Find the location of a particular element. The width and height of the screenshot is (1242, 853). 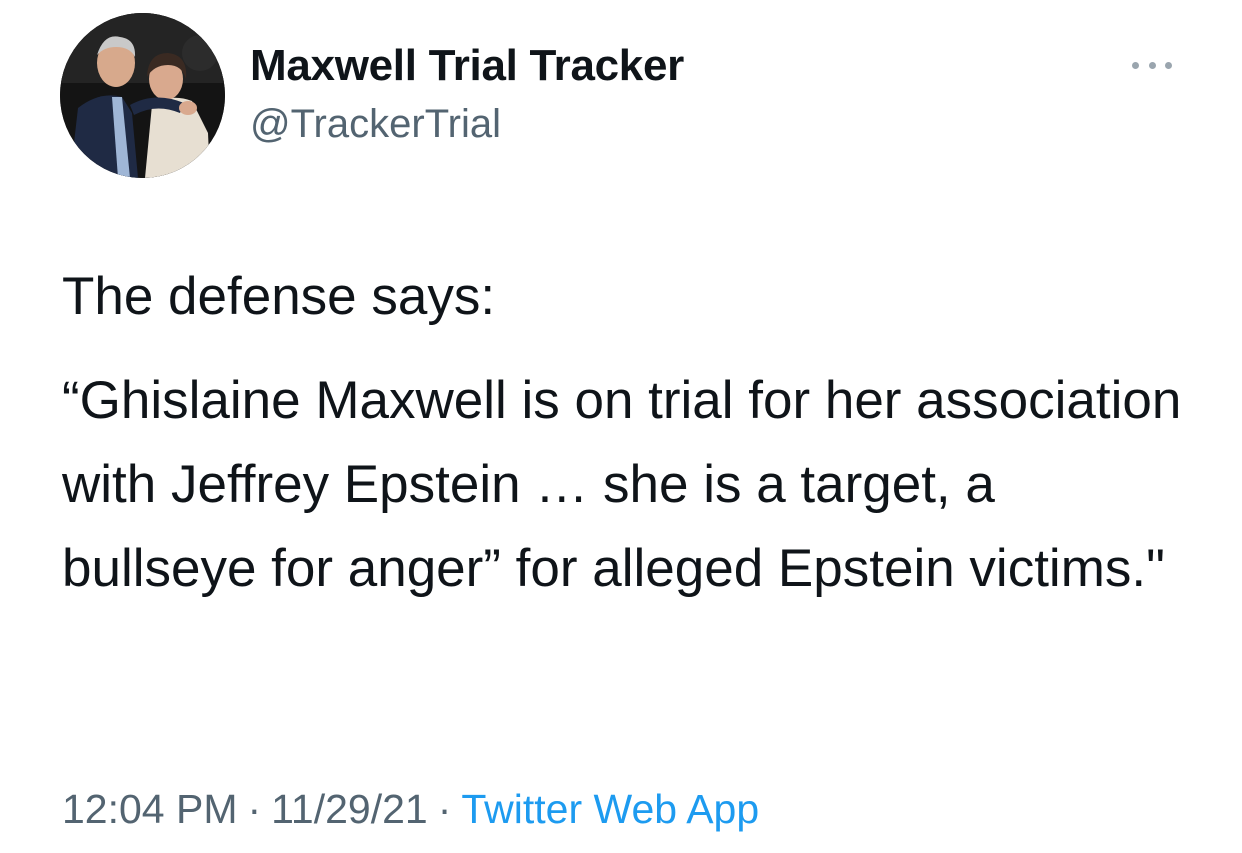

tweet-source-link: Twitter Web App is located at coordinates (610, 809).